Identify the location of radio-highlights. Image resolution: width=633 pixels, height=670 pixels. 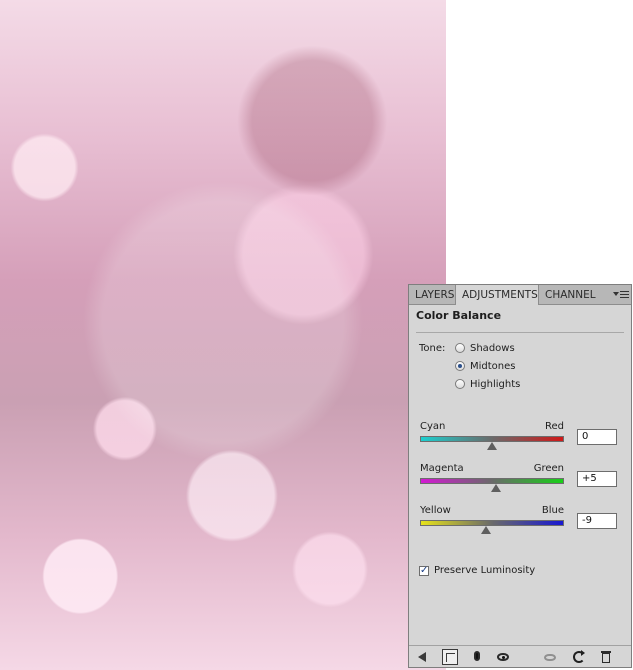
(460, 384).